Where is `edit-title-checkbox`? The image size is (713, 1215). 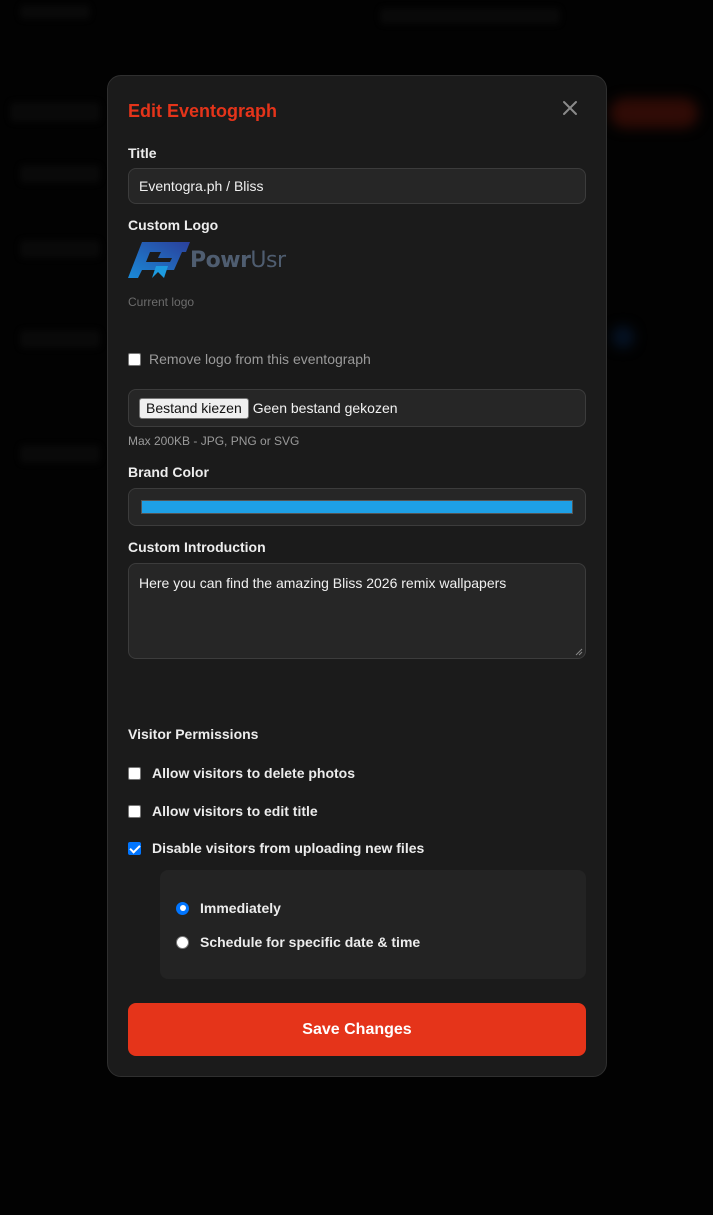 edit-title-checkbox is located at coordinates (134, 811).